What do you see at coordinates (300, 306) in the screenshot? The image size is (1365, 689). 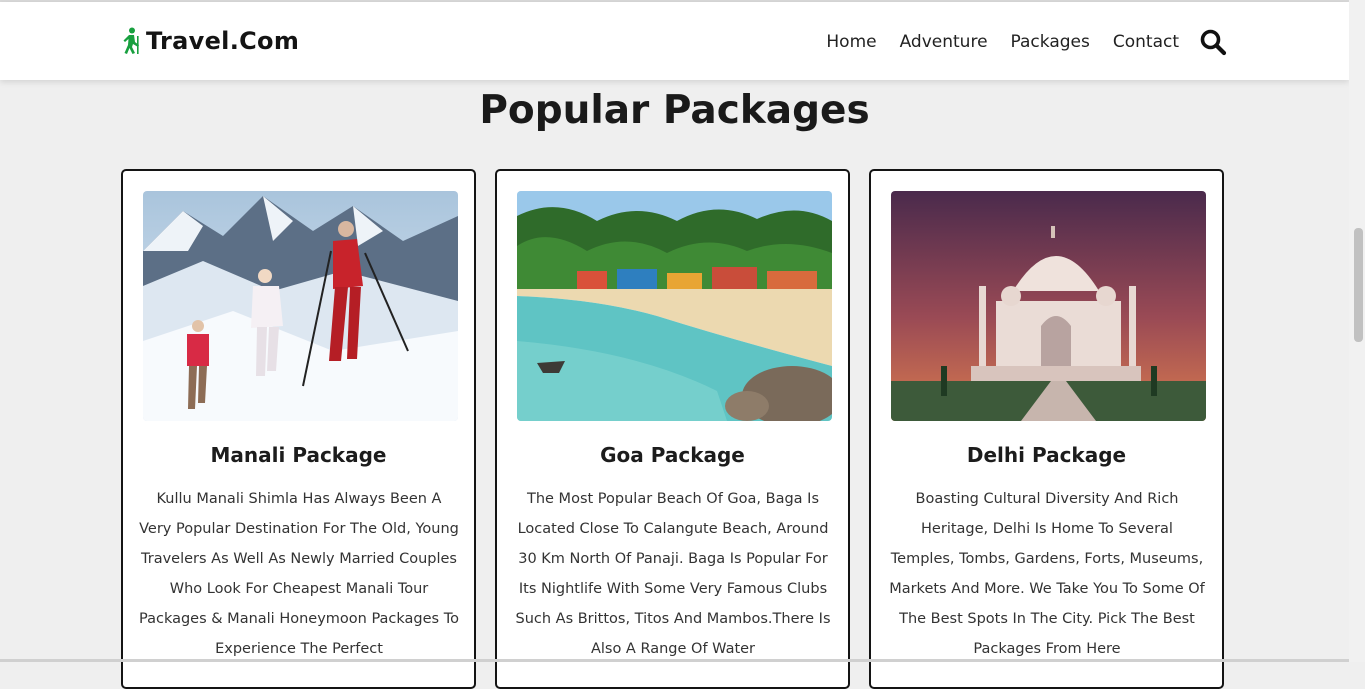 I see `manali-image` at bounding box center [300, 306].